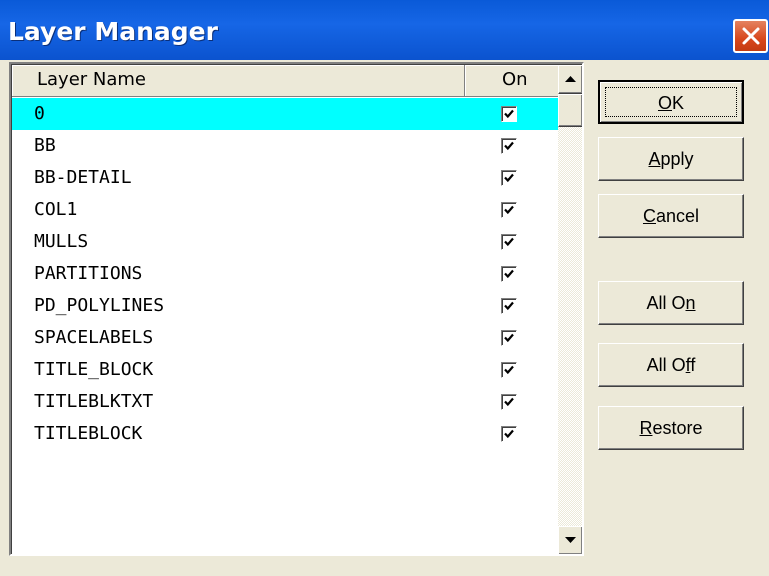 The width and height of the screenshot is (769, 576). Describe the element at coordinates (671, 216) in the screenshot. I see `cancel-button: Cancel` at that location.